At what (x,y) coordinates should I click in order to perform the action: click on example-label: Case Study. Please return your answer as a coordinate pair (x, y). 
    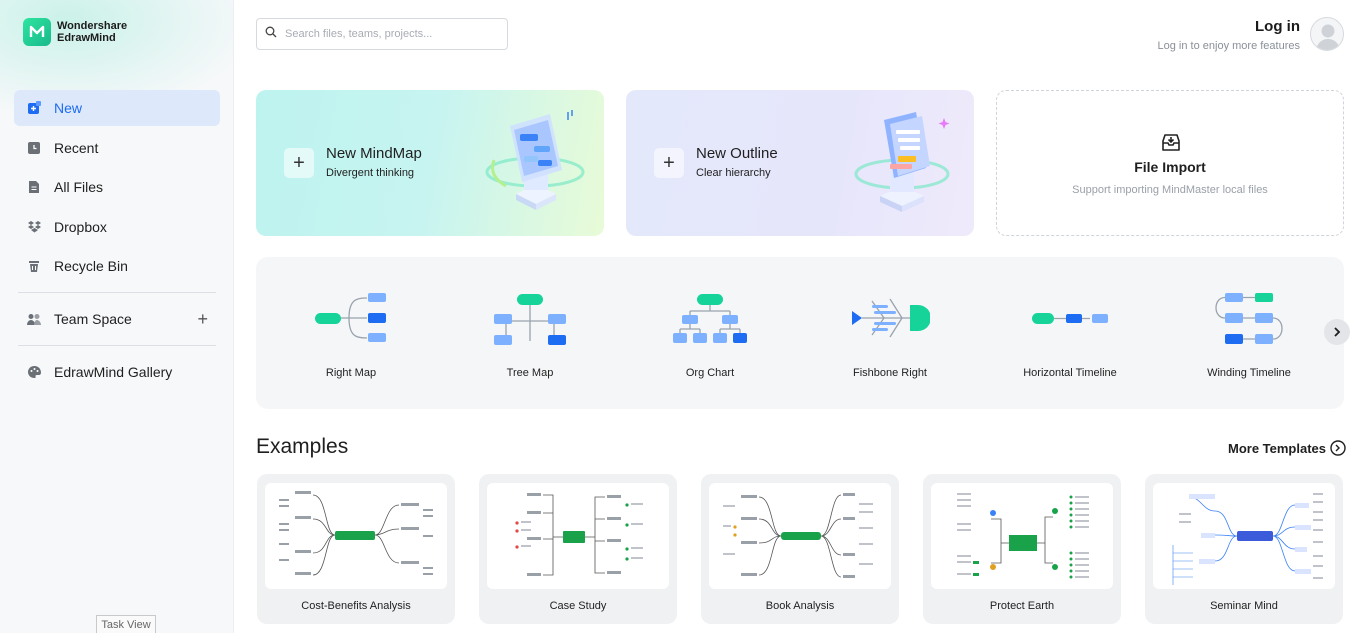
    Looking at the image, I should click on (578, 606).